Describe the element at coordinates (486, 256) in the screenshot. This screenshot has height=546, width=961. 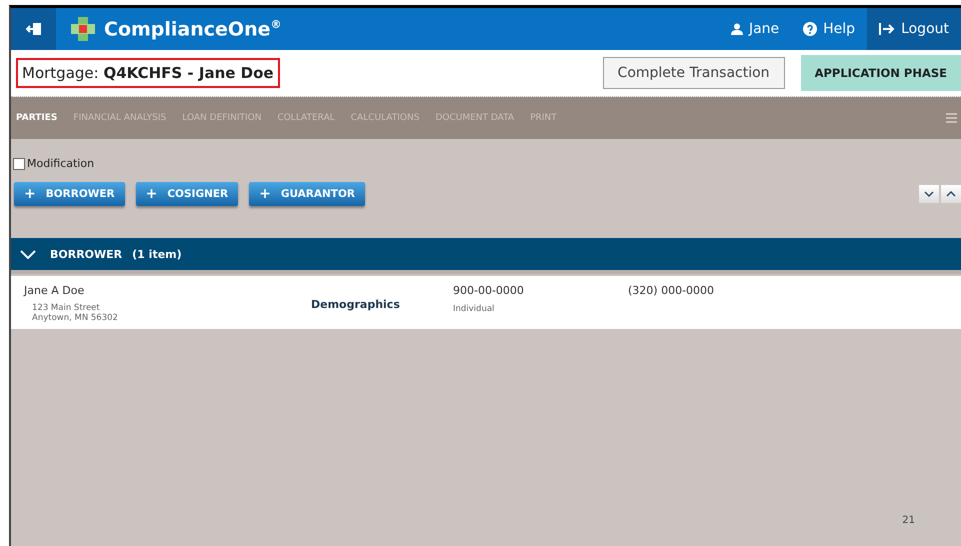
I see `section-header: BORROWER (1 item)` at that location.